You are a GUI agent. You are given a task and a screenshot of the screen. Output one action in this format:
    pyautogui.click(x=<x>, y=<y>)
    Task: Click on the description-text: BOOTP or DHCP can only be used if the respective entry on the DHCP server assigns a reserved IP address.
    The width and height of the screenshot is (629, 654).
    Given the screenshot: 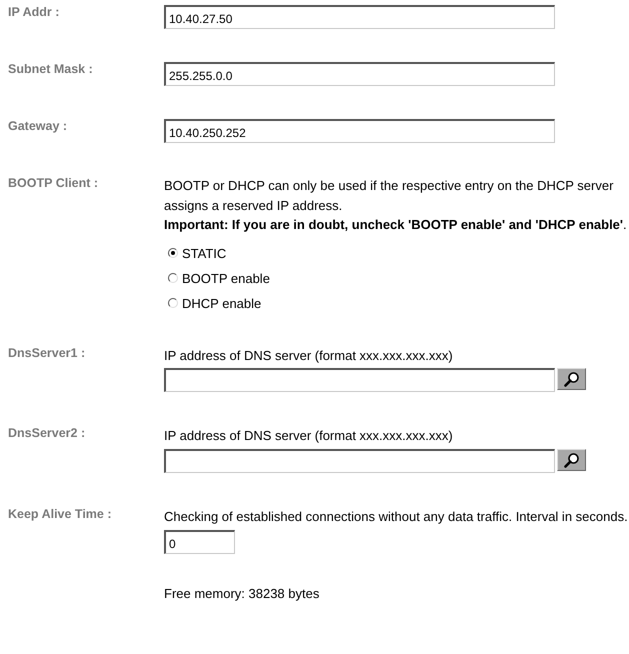 What is the action you would take?
    pyautogui.click(x=389, y=196)
    